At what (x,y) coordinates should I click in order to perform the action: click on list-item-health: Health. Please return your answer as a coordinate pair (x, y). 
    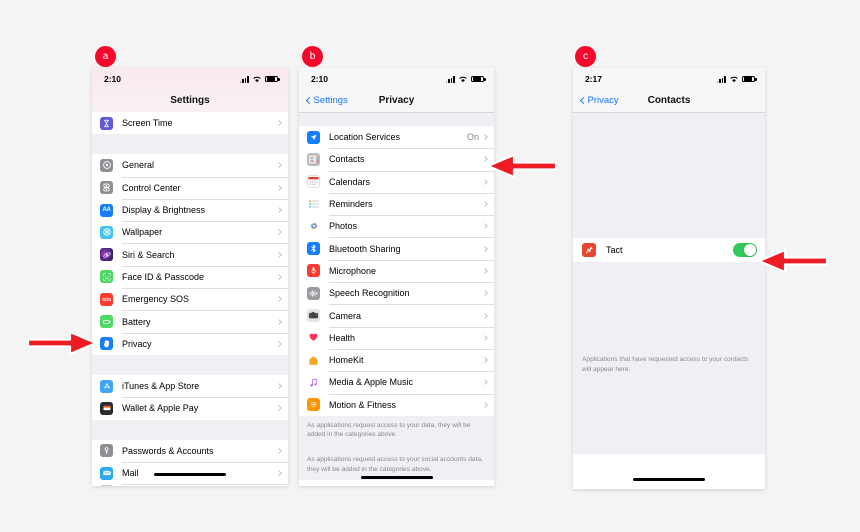
    Looking at the image, I should click on (396, 337).